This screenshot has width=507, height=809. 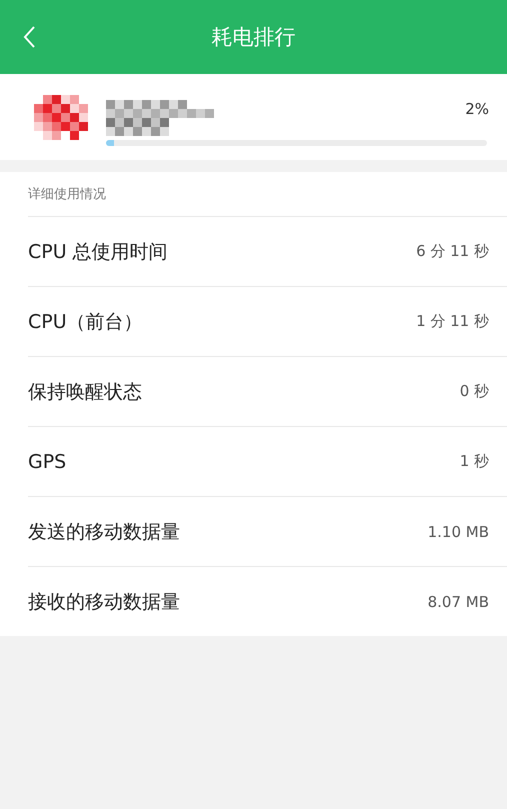 I want to click on section-title: 详细使用情况, so click(x=267, y=194).